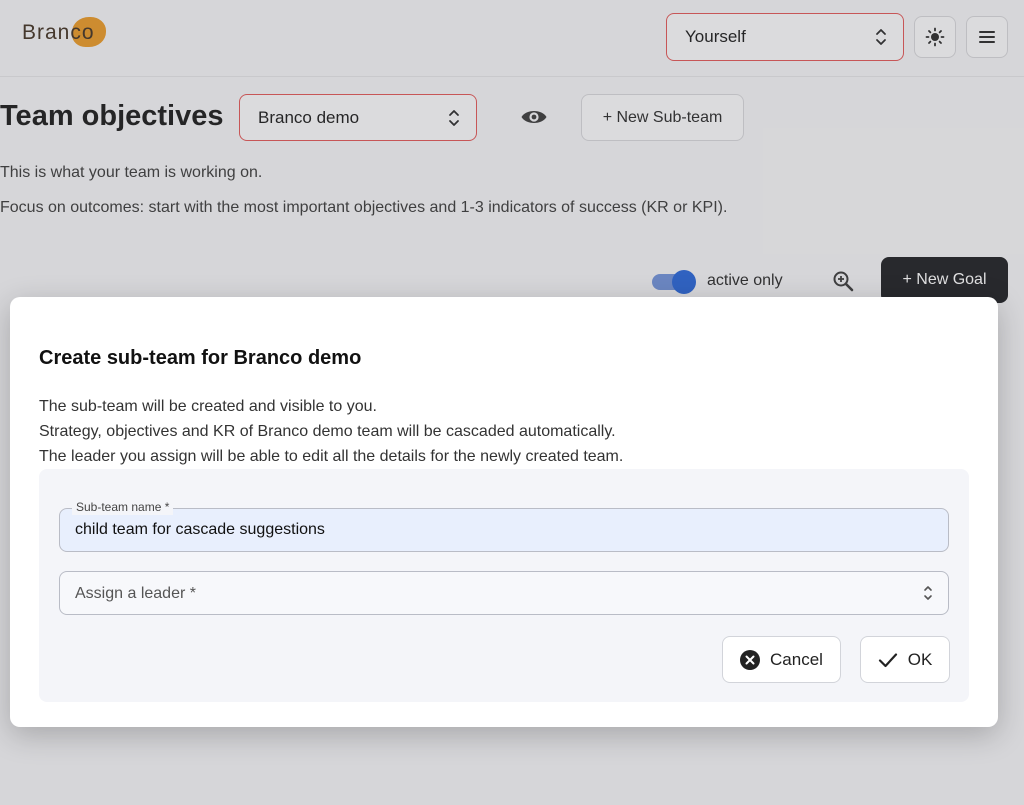 Image resolution: width=1024 pixels, height=805 pixels. What do you see at coordinates (123, 507) in the screenshot?
I see `subteam-name-label: Sub-team name *` at bounding box center [123, 507].